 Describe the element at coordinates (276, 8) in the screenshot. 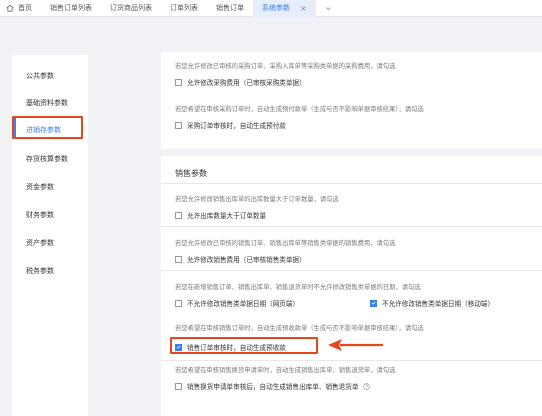

I see `tab-label: 系统参数` at that location.